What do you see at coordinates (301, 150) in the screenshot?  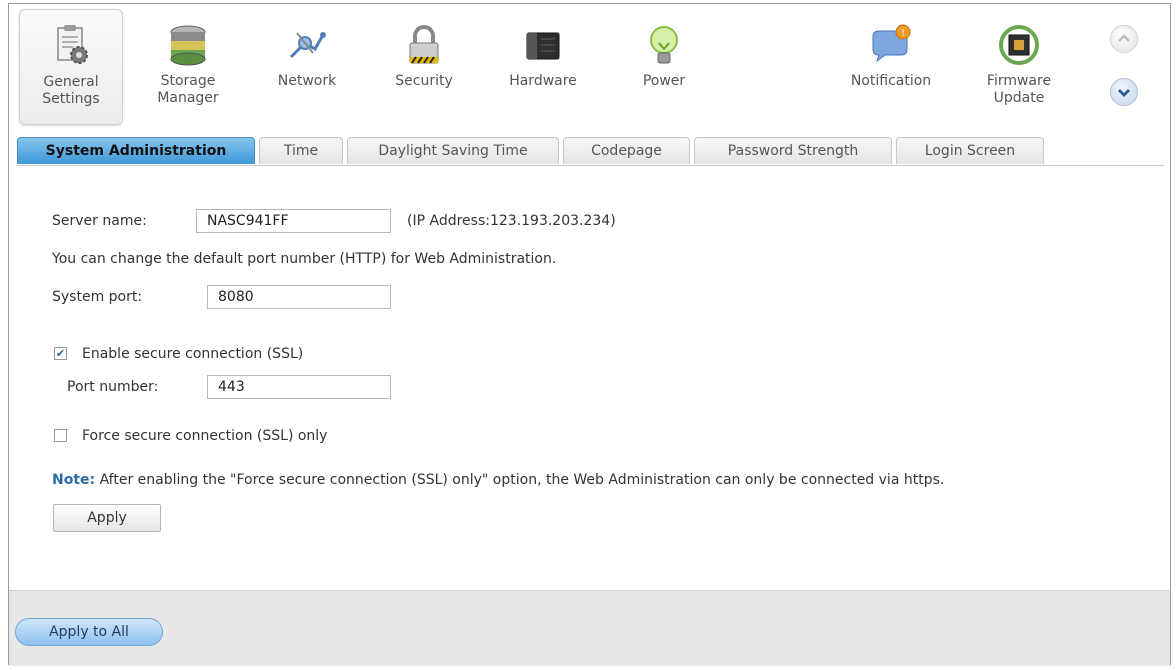 I see `tab-time: Time` at bounding box center [301, 150].